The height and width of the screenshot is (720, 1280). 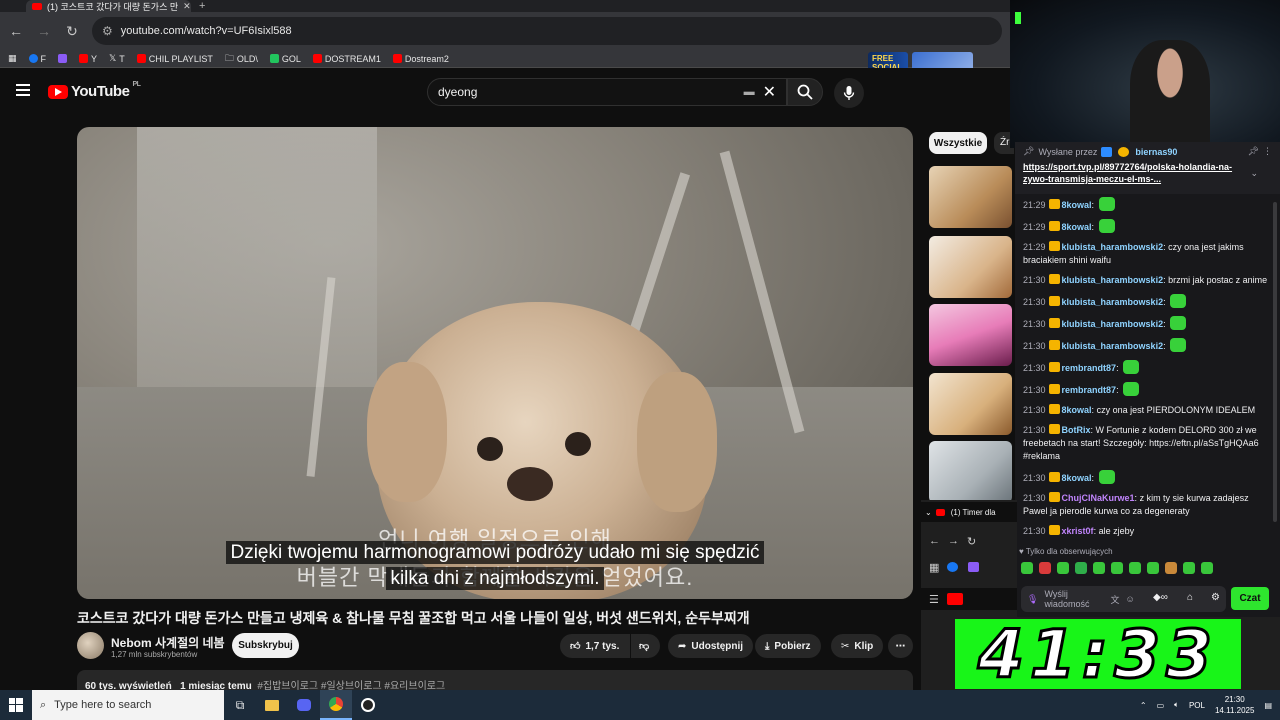 What do you see at coordinates (241, 59) in the screenshot?
I see `bookmark-folder: 🗀 OLD\` at bounding box center [241, 59].